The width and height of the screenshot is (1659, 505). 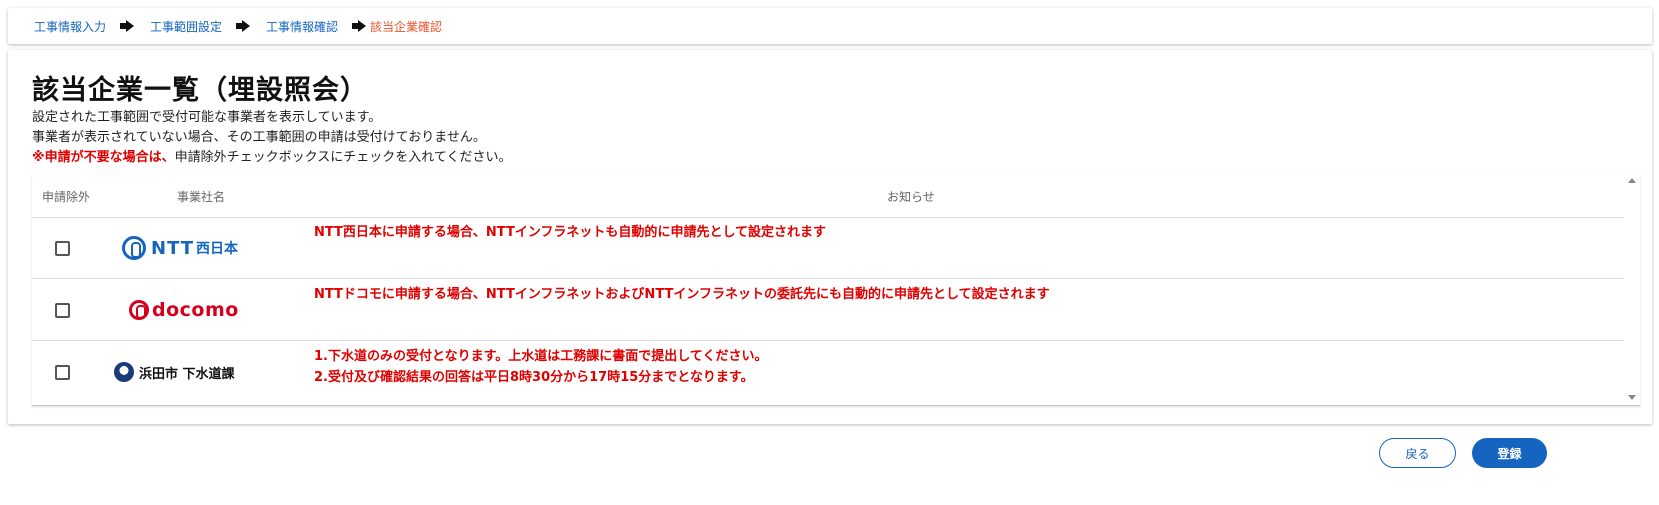 What do you see at coordinates (103, 157) in the screenshot?
I see `description-warning: ※申請が不要な場合は、` at bounding box center [103, 157].